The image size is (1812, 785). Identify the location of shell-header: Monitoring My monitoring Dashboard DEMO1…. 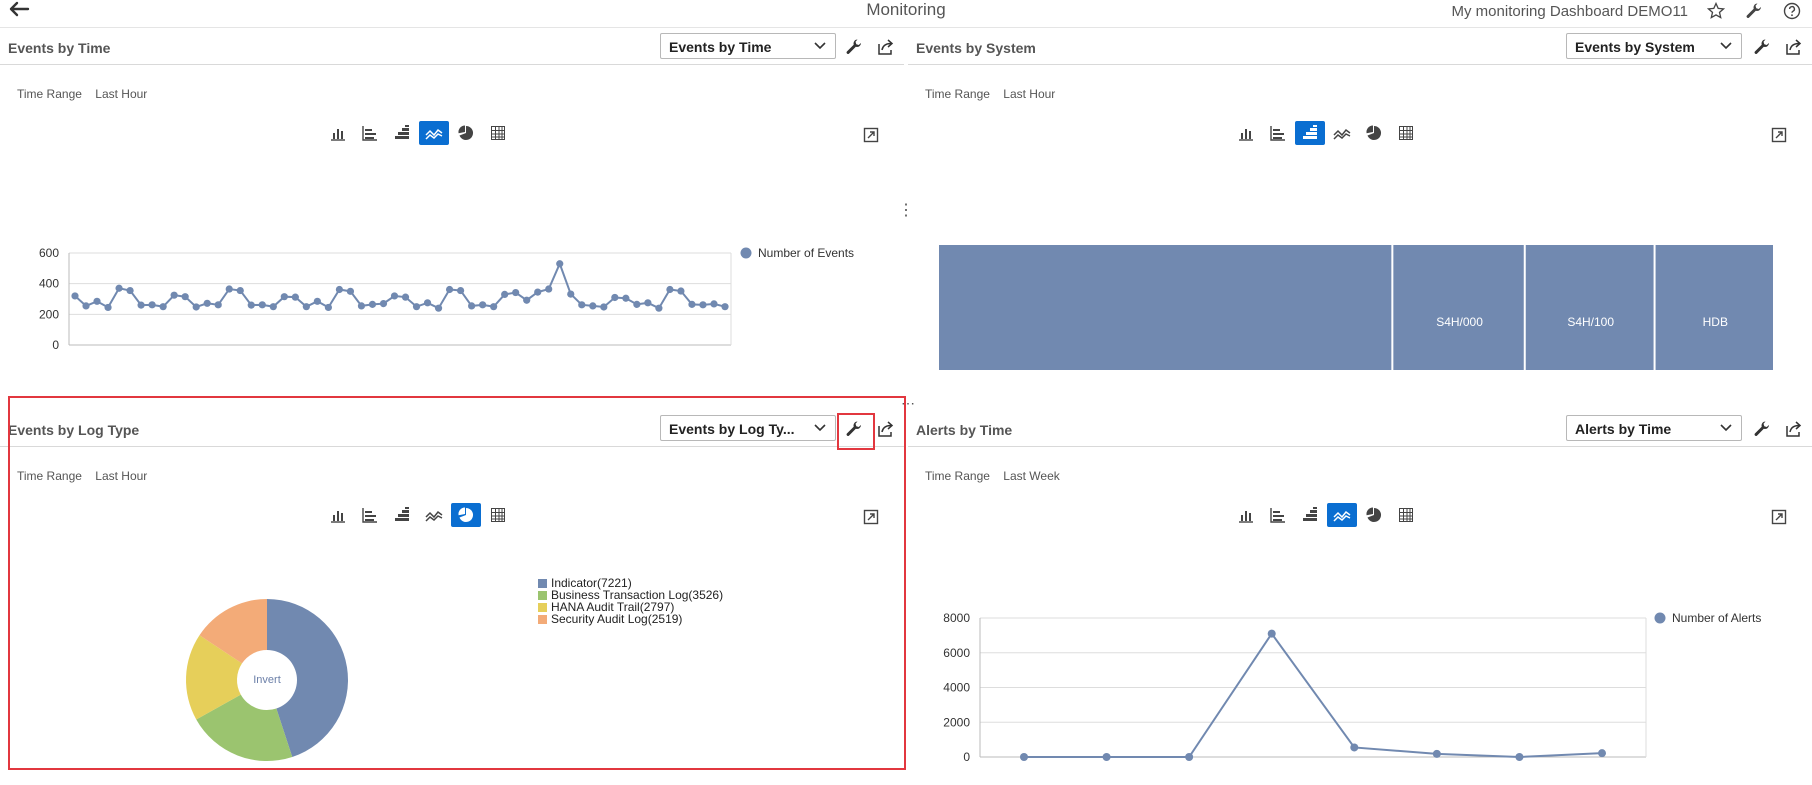
(906, 14).